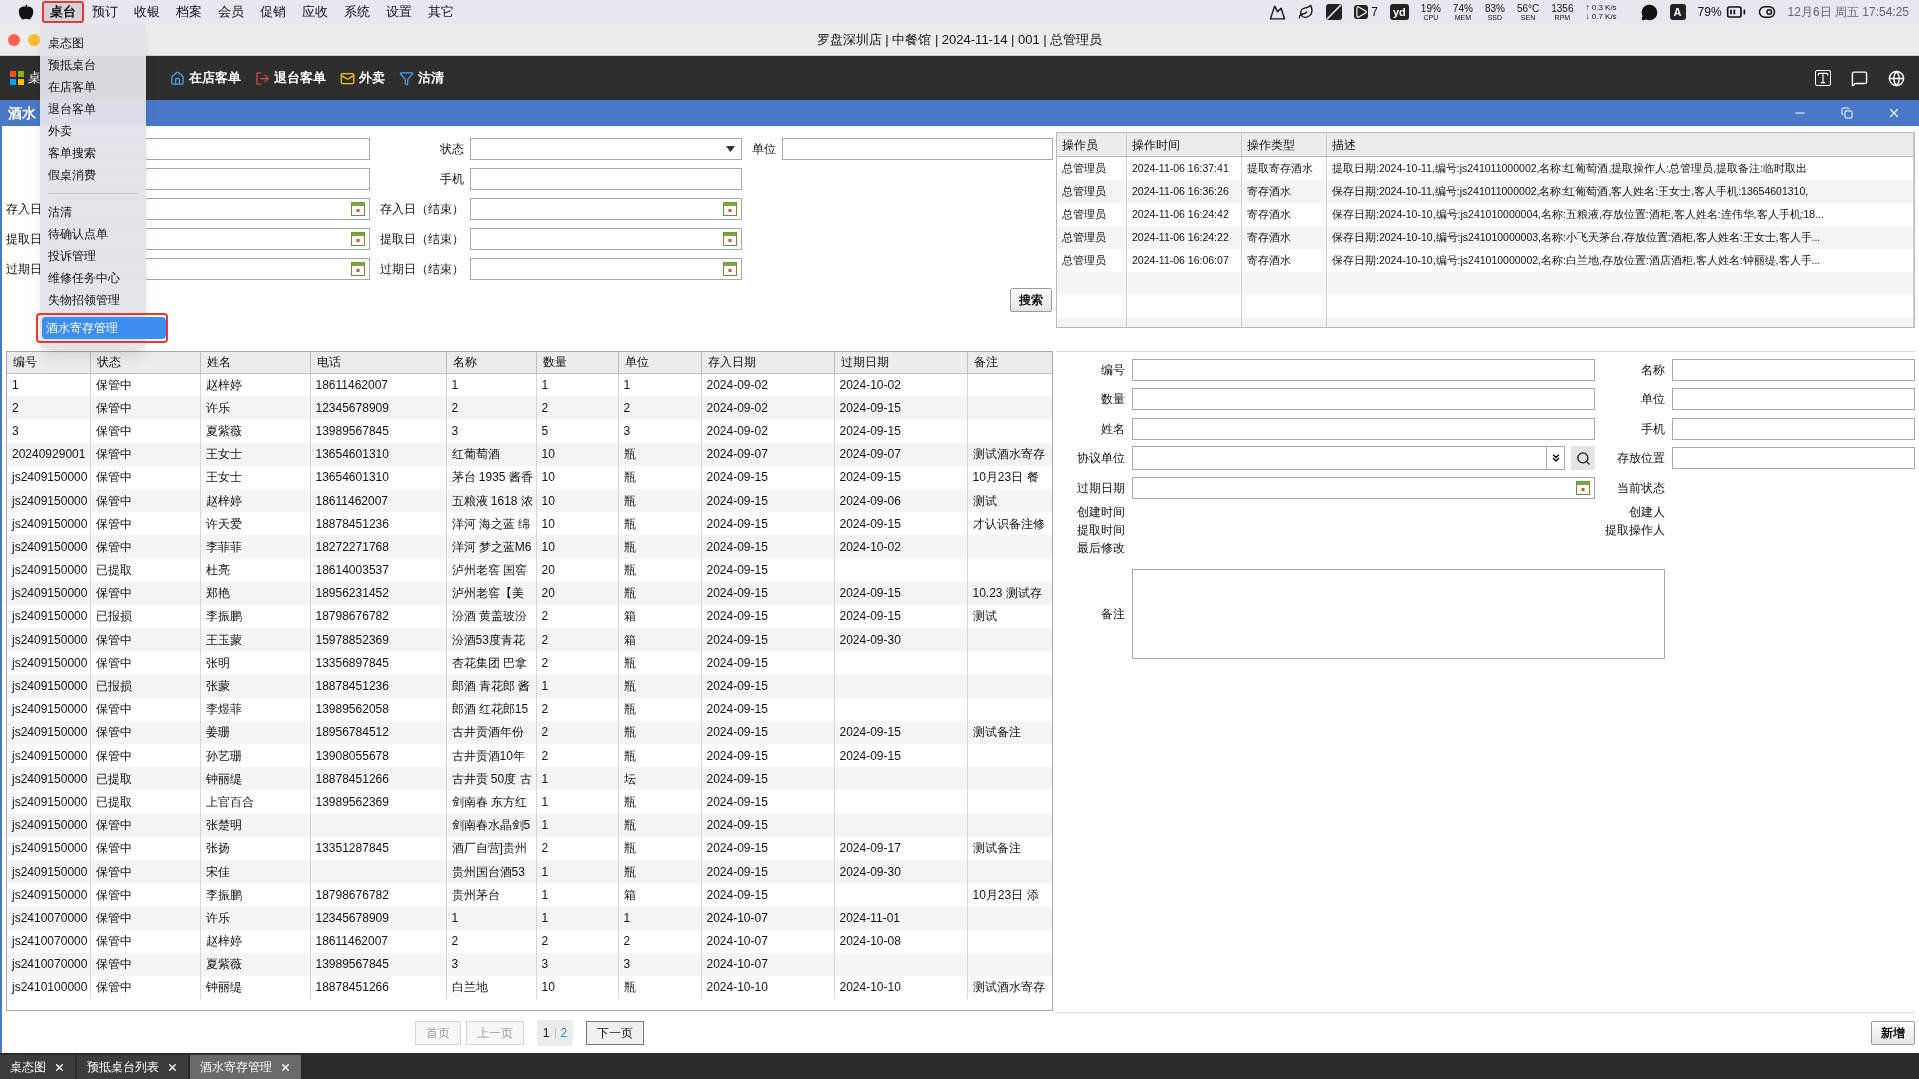 Image resolution: width=1919 pixels, height=1079 pixels. What do you see at coordinates (1583, 458) in the screenshot?
I see `search-button` at bounding box center [1583, 458].